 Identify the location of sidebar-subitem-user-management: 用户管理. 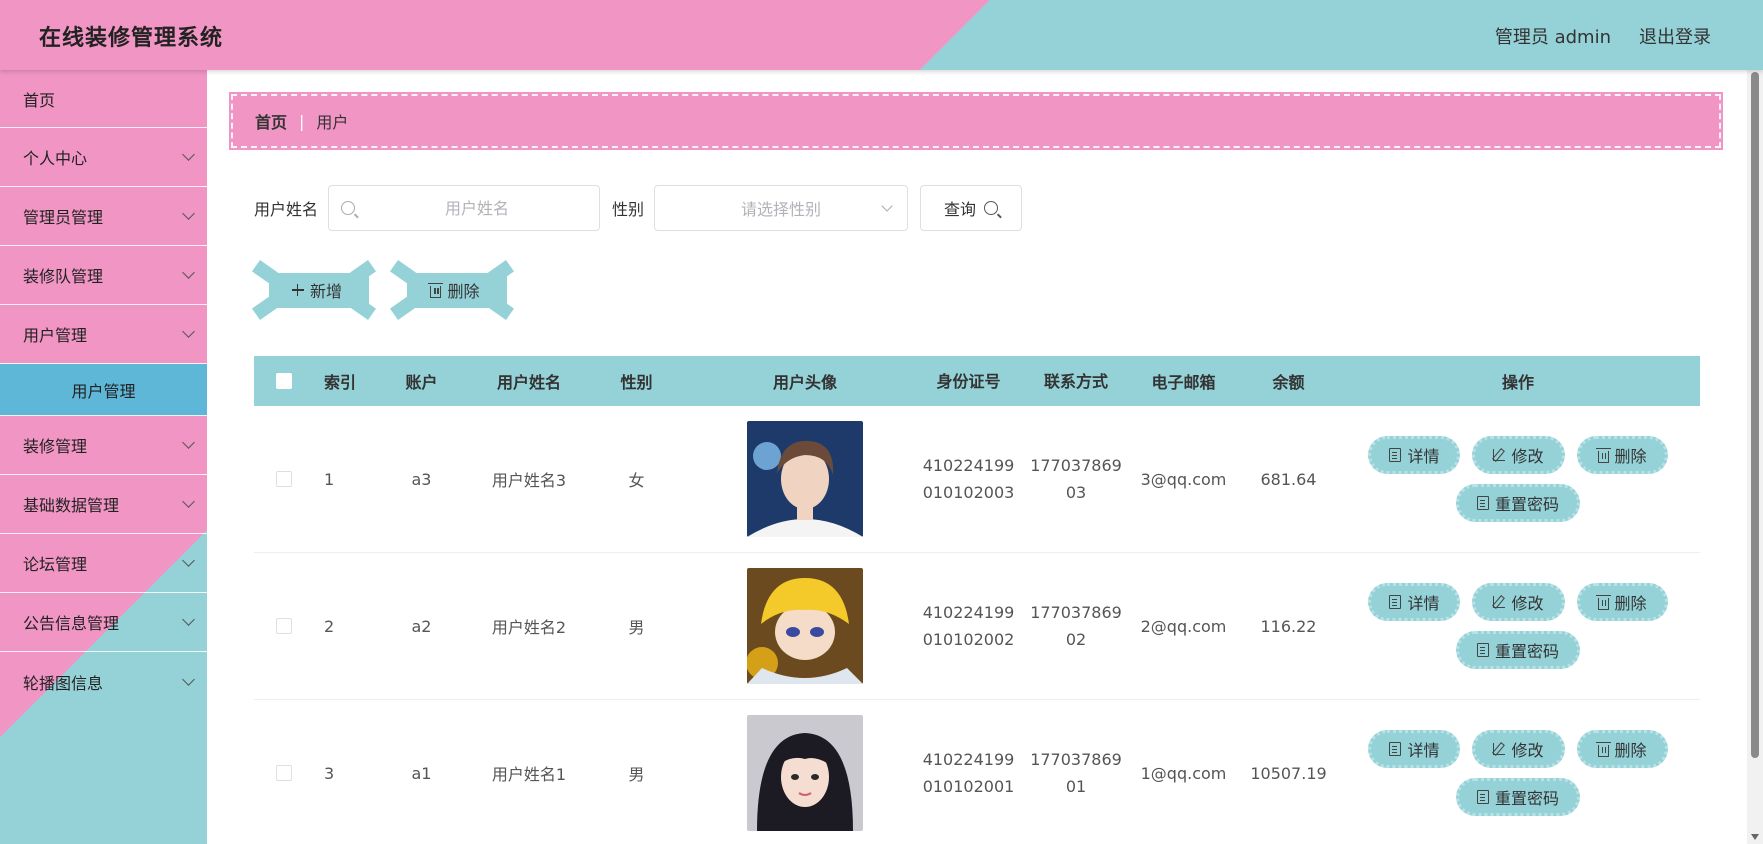
(103, 390).